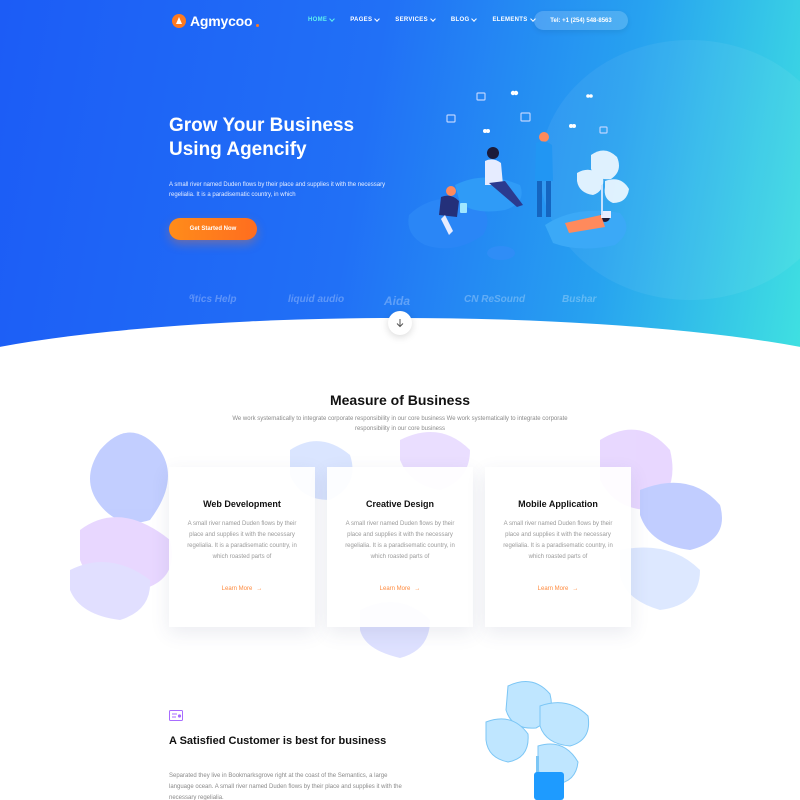 The height and width of the screenshot is (800, 800). What do you see at coordinates (518, 175) in the screenshot?
I see `hero-illustration` at bounding box center [518, 175].